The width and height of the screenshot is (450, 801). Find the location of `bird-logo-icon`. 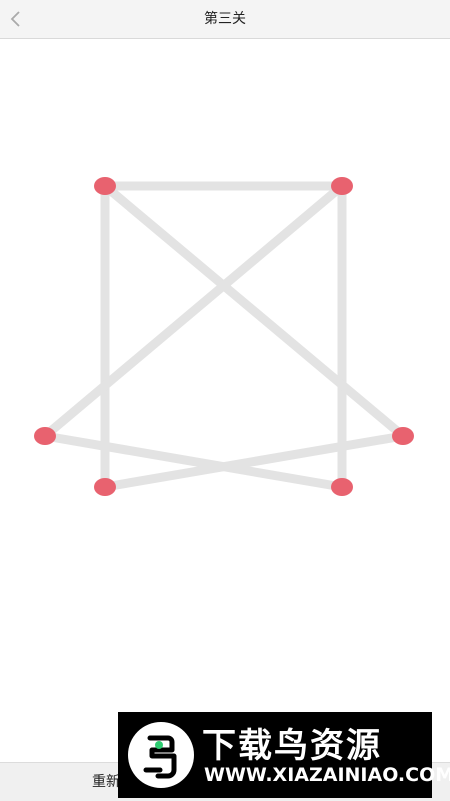

bird-logo-icon is located at coordinates (161, 755).